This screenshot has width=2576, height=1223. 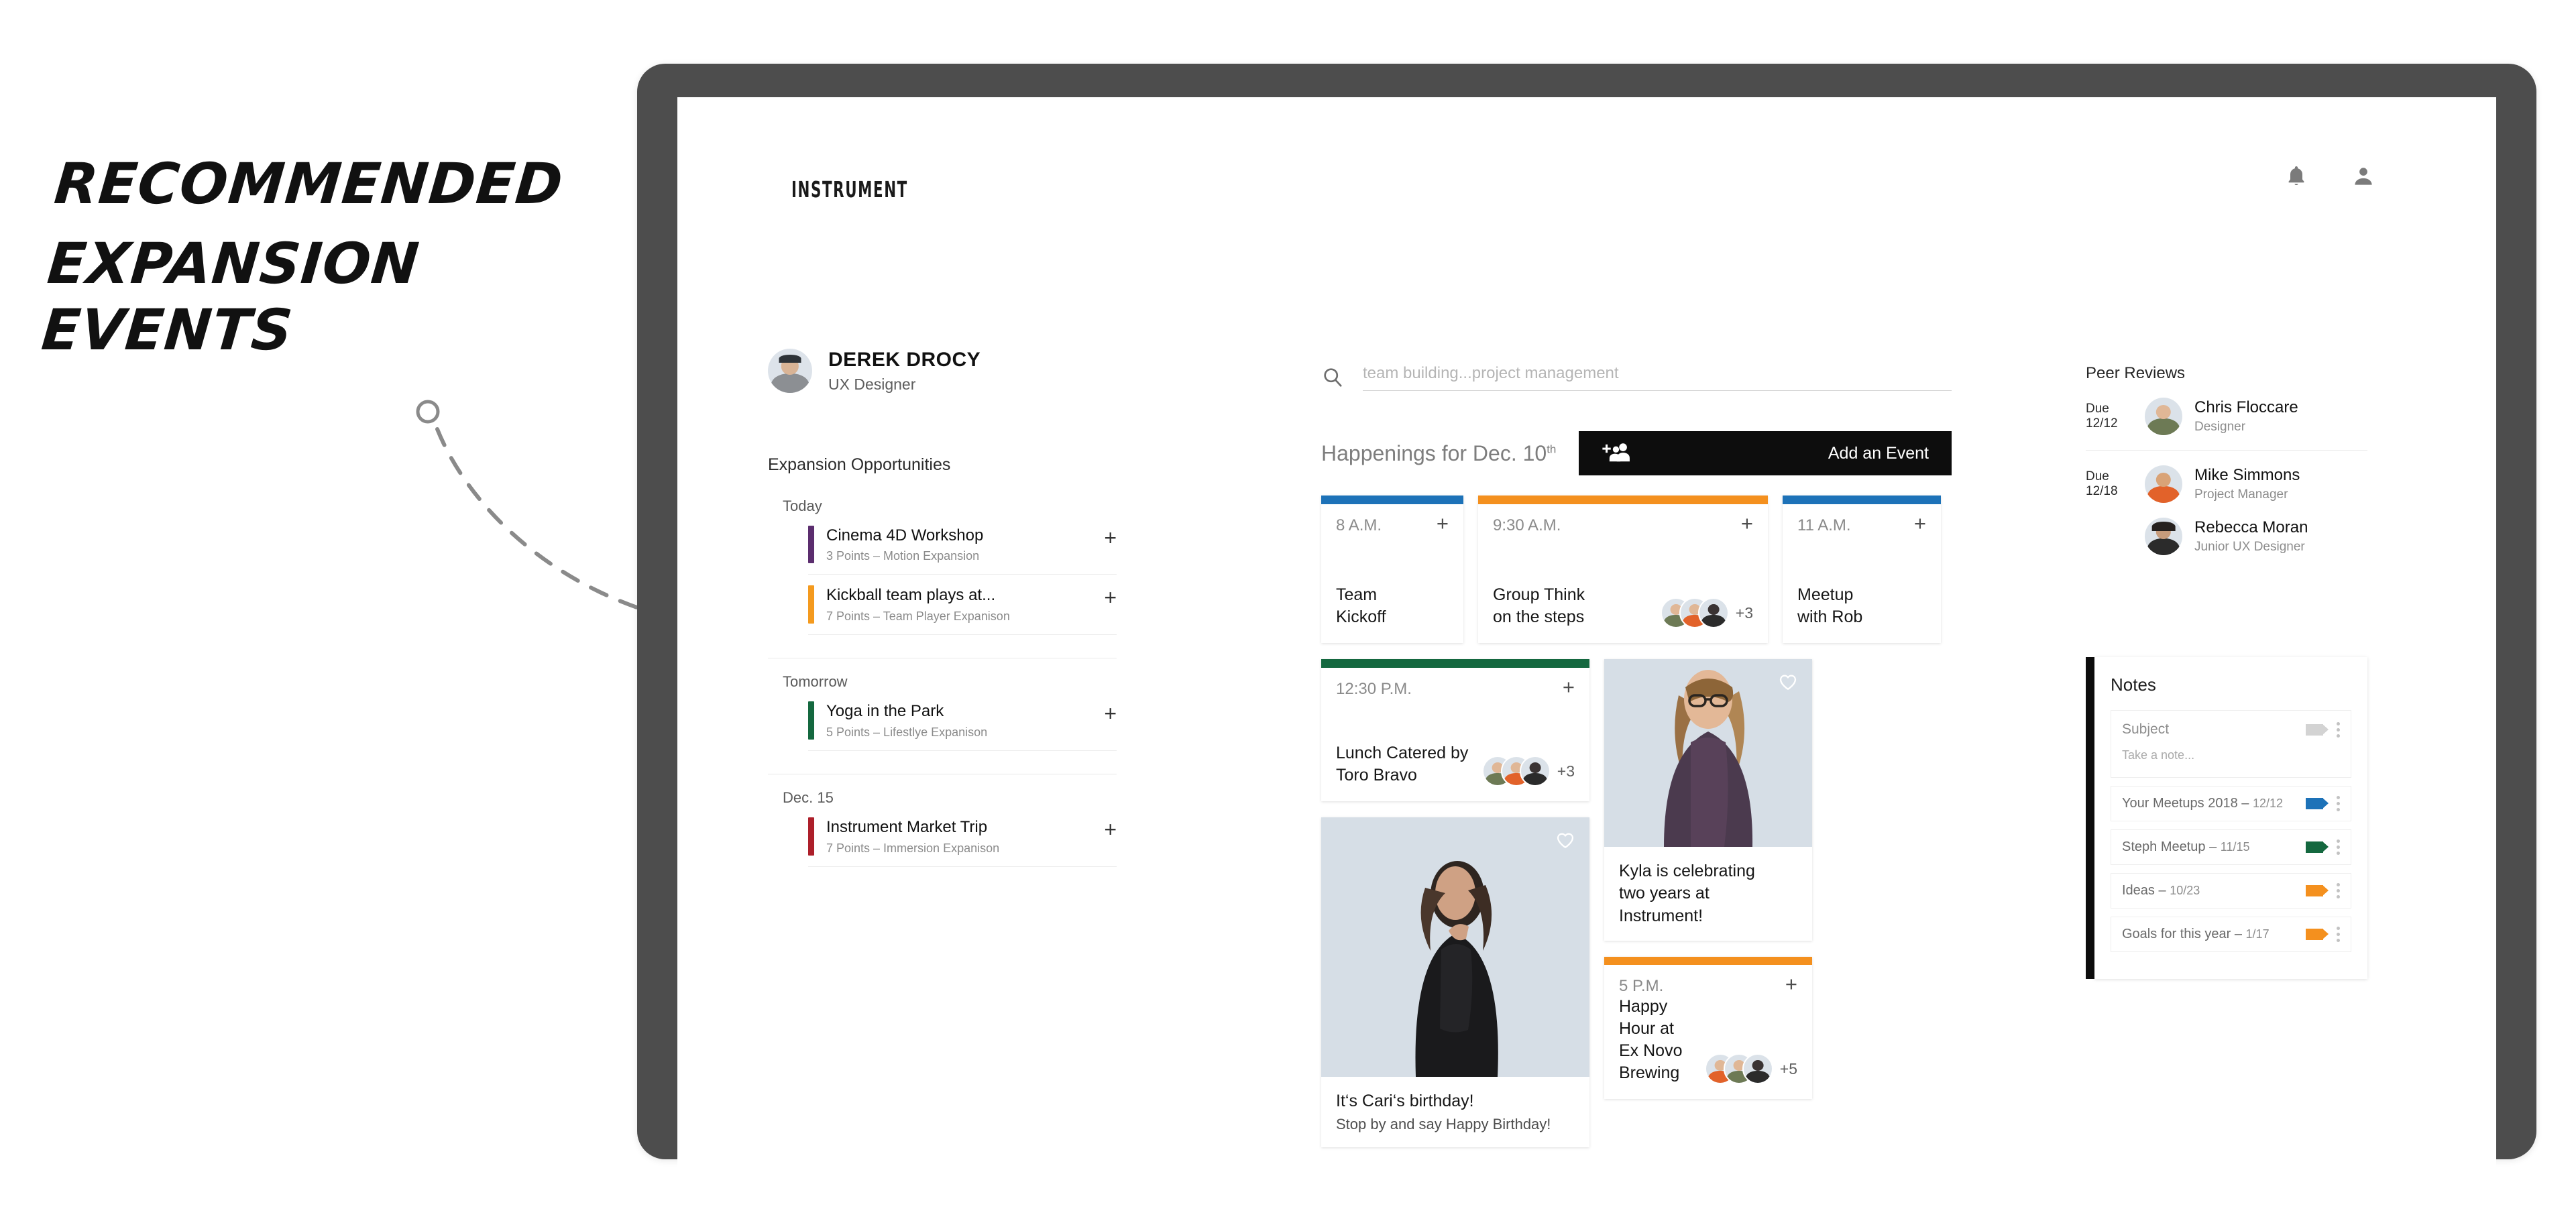 What do you see at coordinates (2231, 934) in the screenshot?
I see `note-item: Goals for this year – 1/17` at bounding box center [2231, 934].